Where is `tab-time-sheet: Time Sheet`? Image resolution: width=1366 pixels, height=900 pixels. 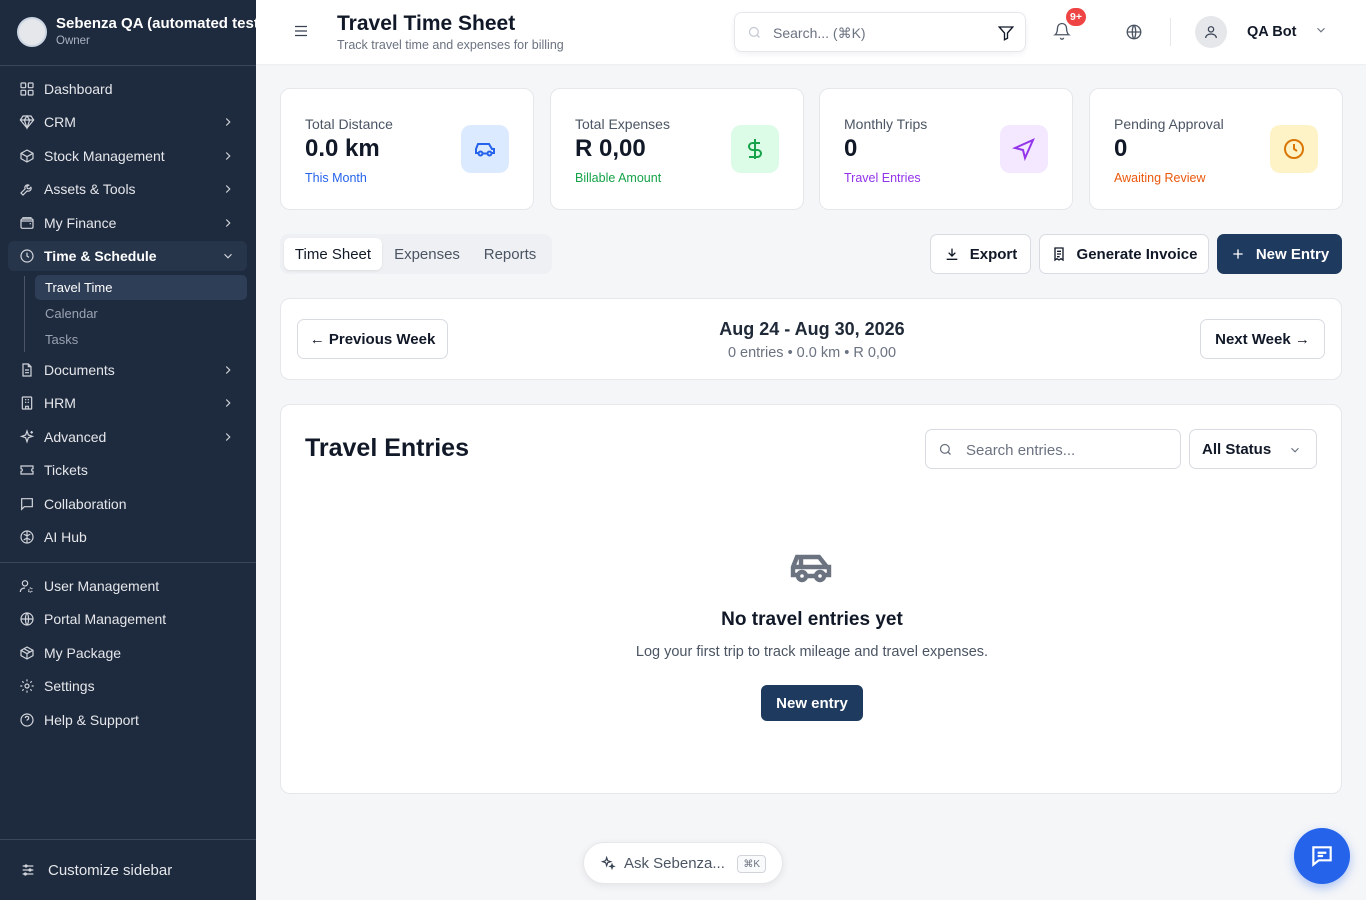 tab-time-sheet: Time Sheet is located at coordinates (333, 254).